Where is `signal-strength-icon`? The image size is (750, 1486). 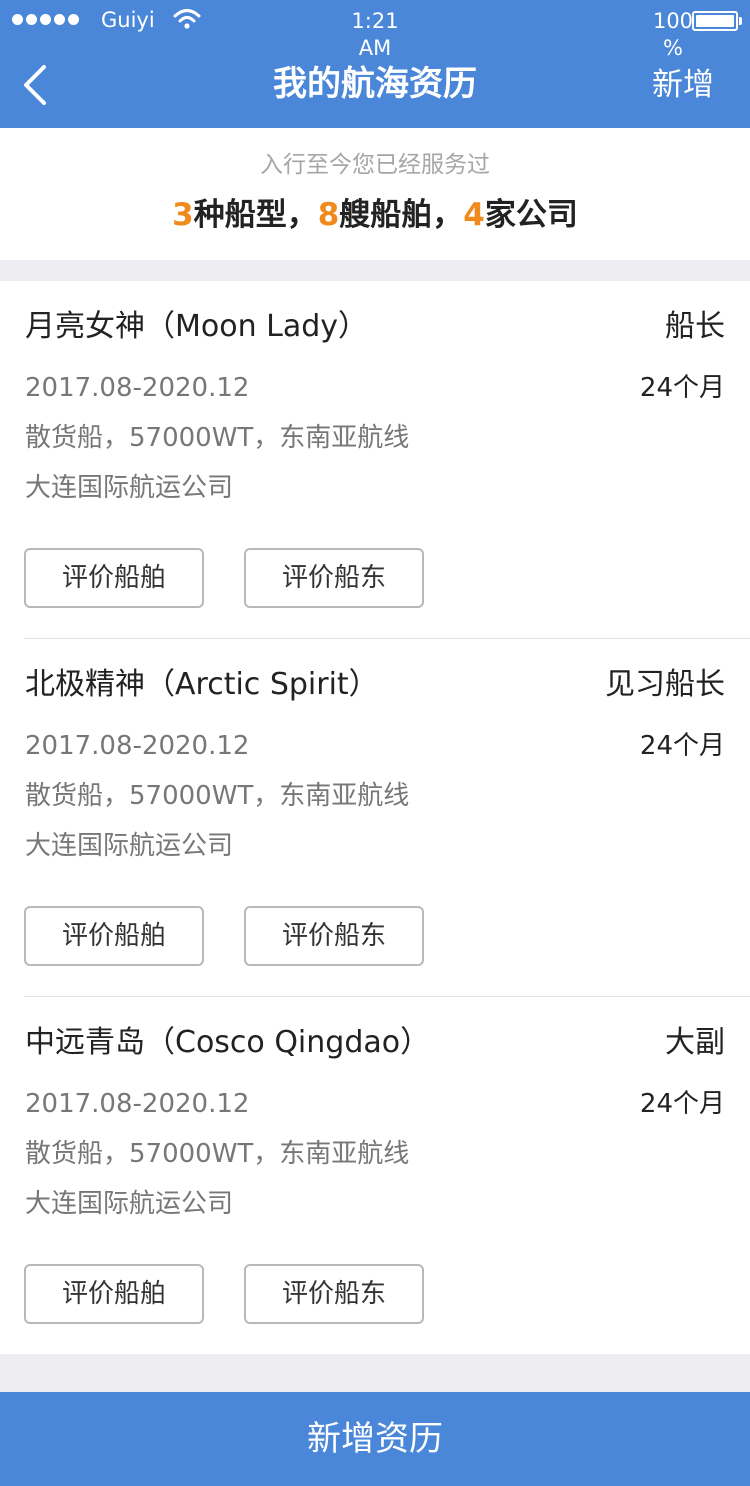 signal-strength-icon is located at coordinates (45, 19).